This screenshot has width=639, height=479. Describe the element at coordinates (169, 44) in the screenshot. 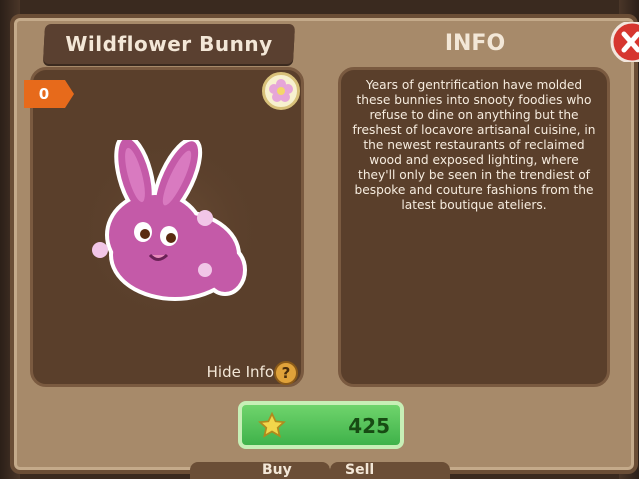

I see `item-title: Wildflower Bunny` at that location.